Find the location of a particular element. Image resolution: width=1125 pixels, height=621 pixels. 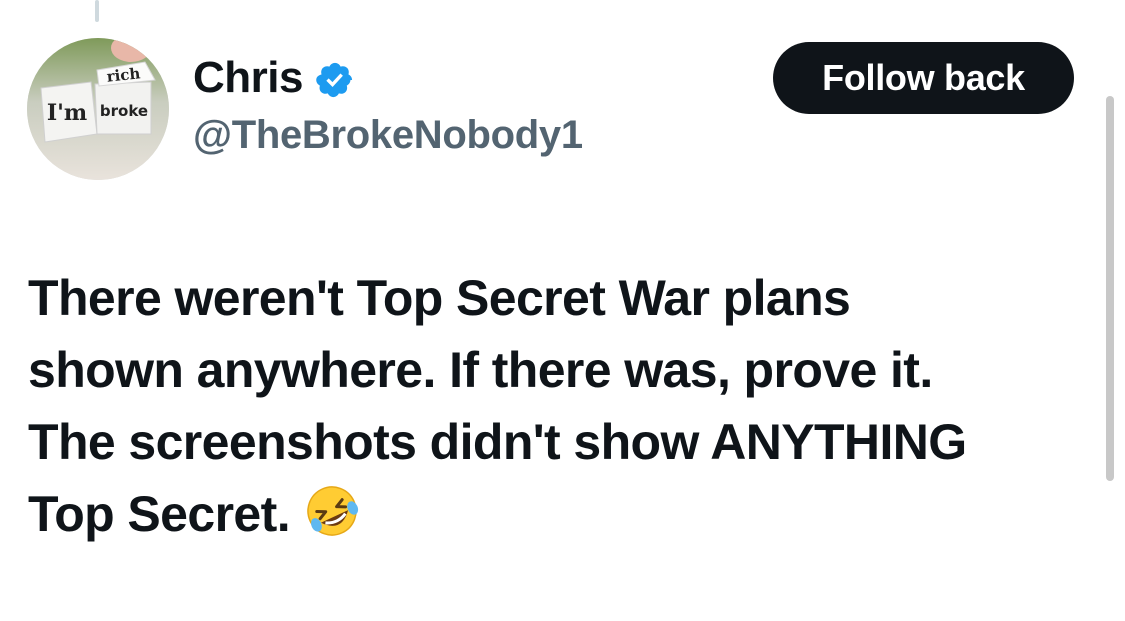

avatar-image: rich I'm broke is located at coordinates (98, 109).